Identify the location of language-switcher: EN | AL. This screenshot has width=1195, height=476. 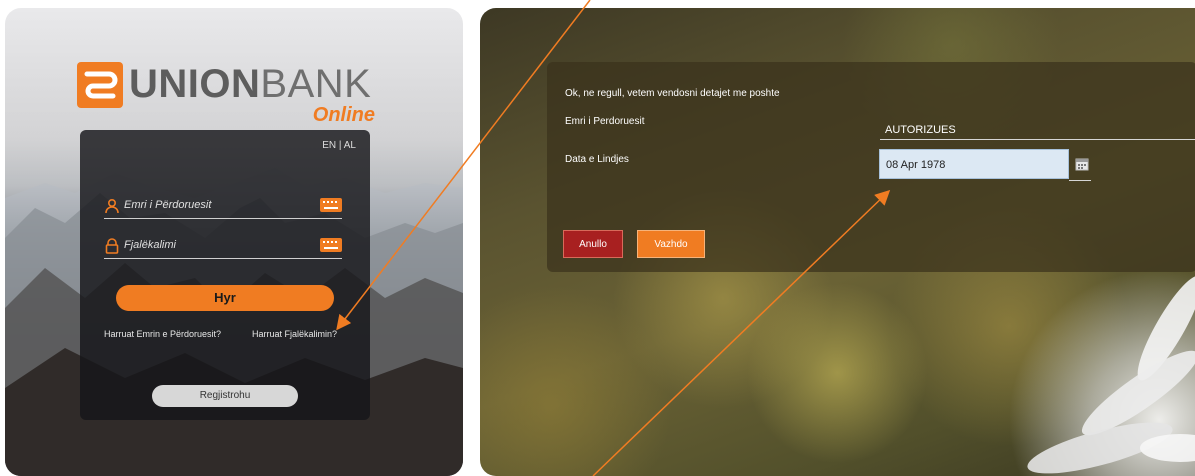
(339, 145).